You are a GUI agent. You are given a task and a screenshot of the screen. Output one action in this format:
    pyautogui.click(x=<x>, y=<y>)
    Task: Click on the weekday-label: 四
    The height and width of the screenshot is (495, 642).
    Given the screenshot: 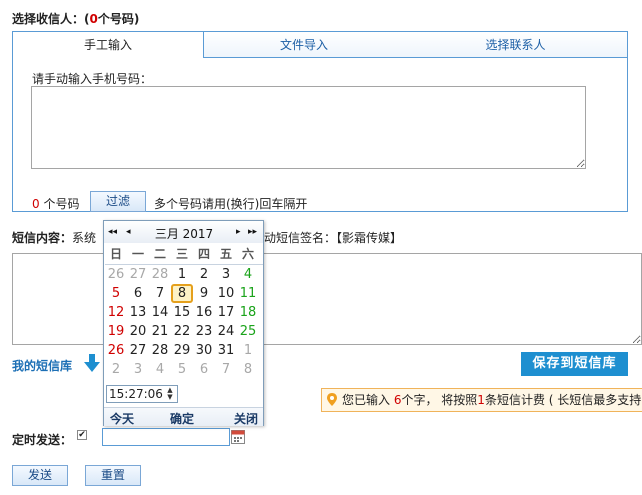 What is the action you would take?
    pyautogui.click(x=203, y=254)
    